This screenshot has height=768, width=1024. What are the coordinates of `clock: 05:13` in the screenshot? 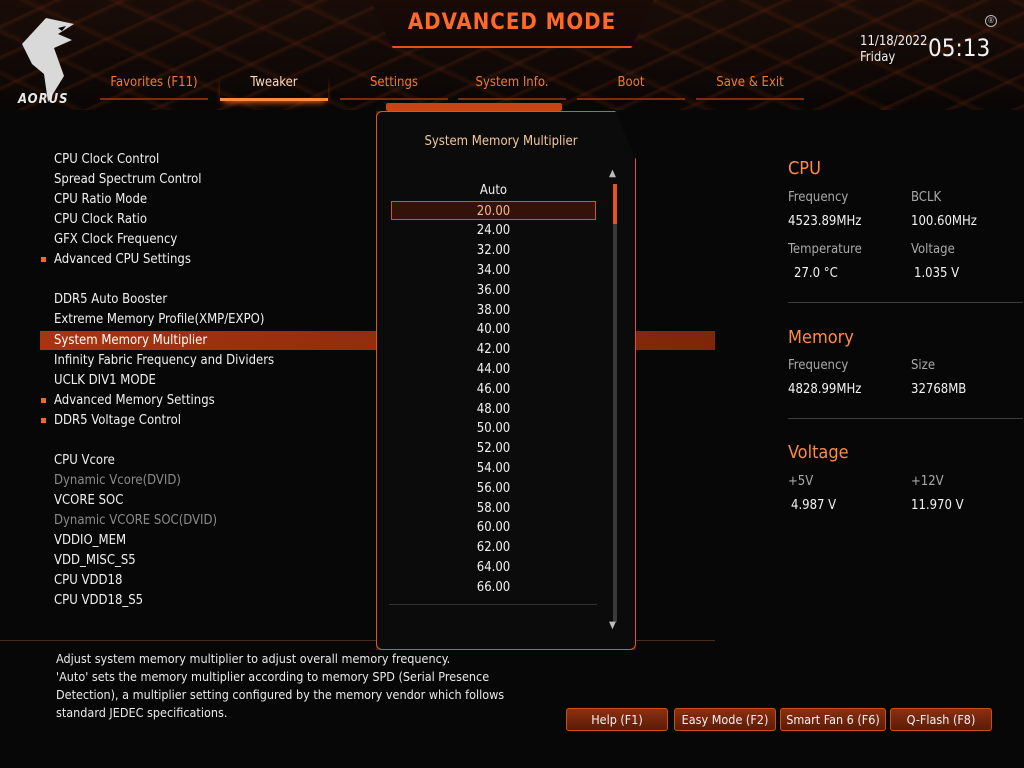 It's located at (959, 48).